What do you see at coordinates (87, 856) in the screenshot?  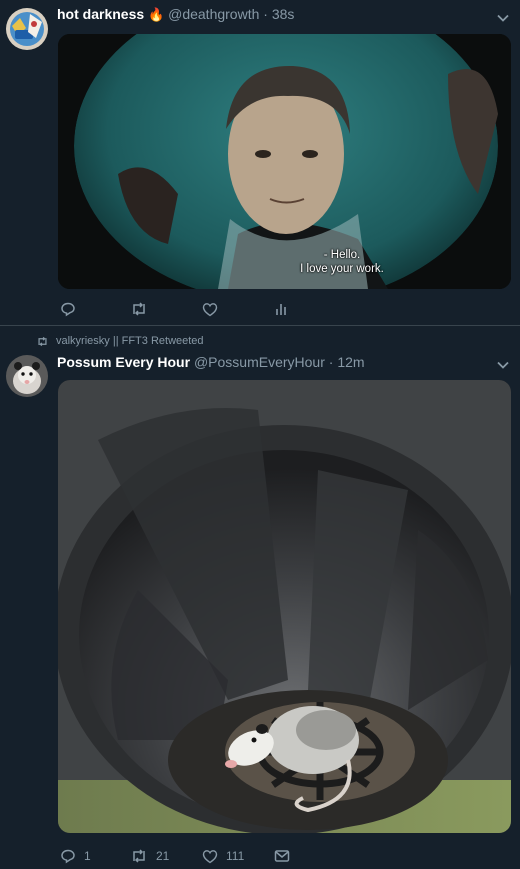 I see `reply-count: 1` at bounding box center [87, 856].